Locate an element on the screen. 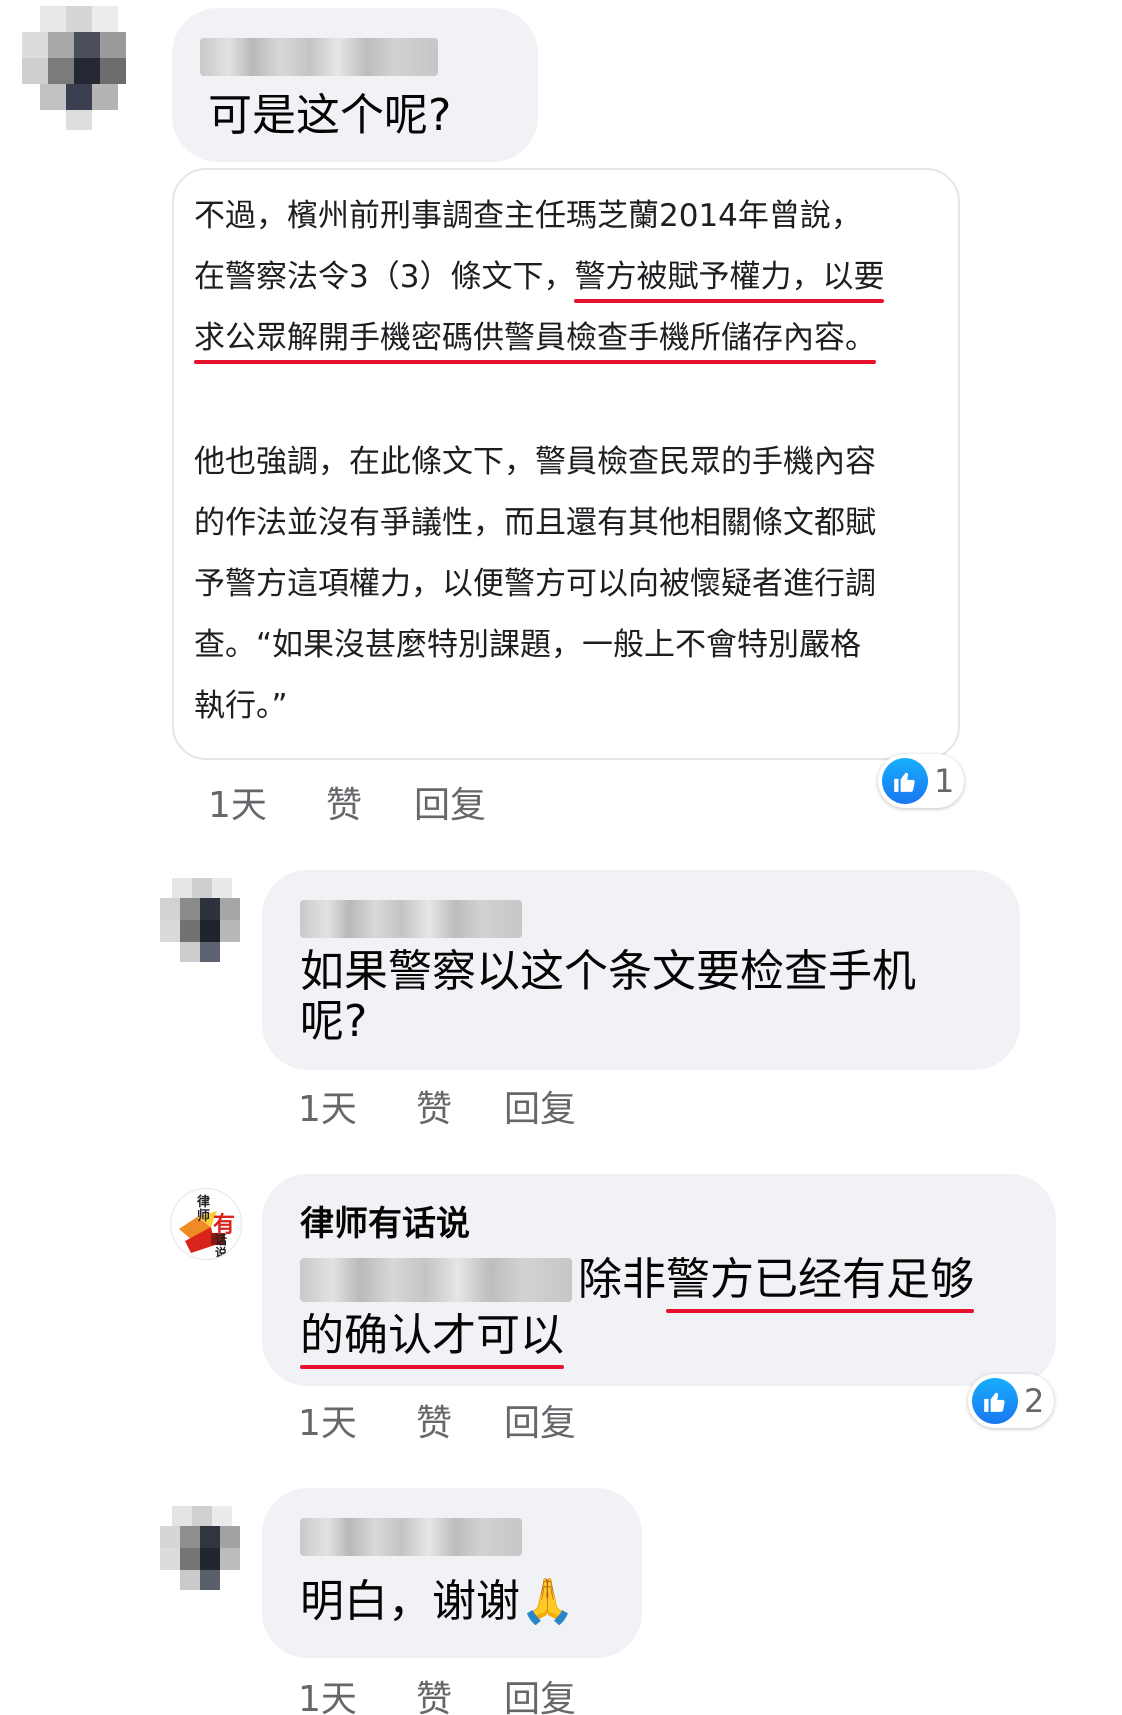 The image size is (1122, 1715). comment-bubble: 如果警察以这个条文要检查手机 呢? is located at coordinates (641, 970).